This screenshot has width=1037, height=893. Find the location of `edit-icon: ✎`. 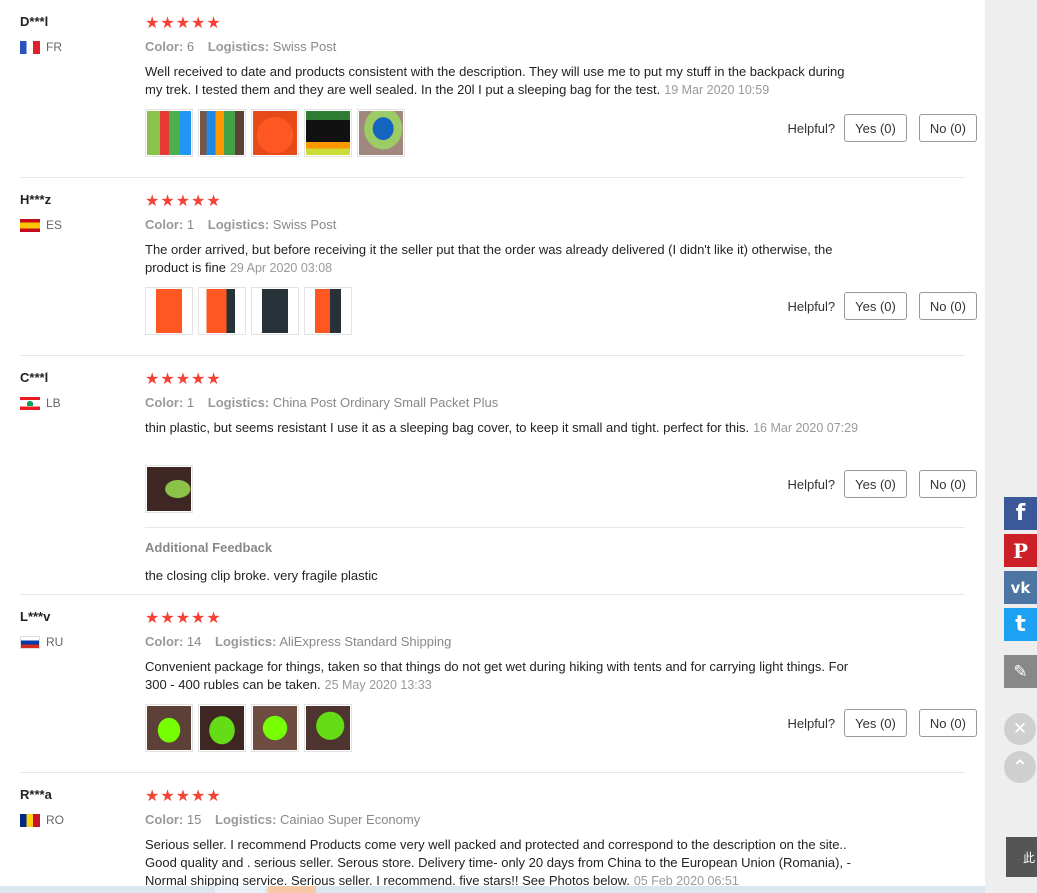

edit-icon: ✎ is located at coordinates (1020, 671).